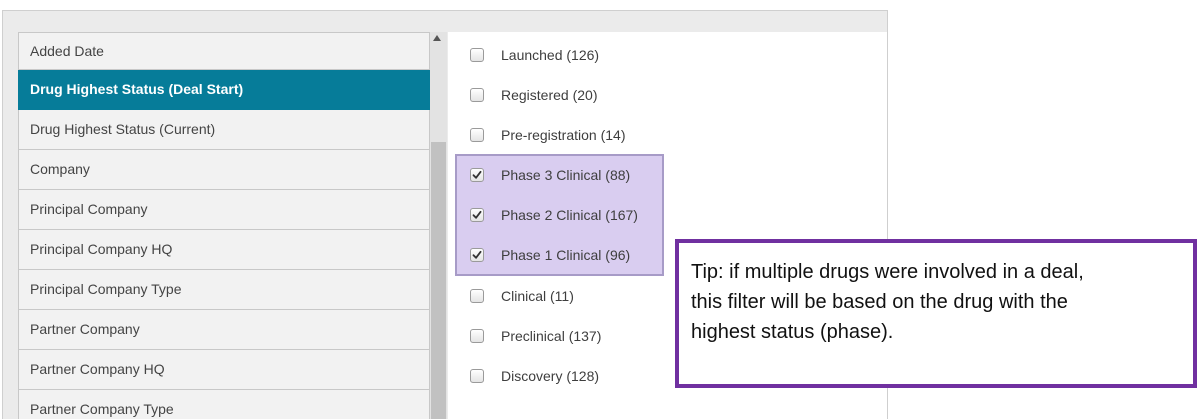 The width and height of the screenshot is (1200, 419). Describe the element at coordinates (224, 290) in the screenshot. I see `field-item-principal-company-type: Principal Company Type` at that location.